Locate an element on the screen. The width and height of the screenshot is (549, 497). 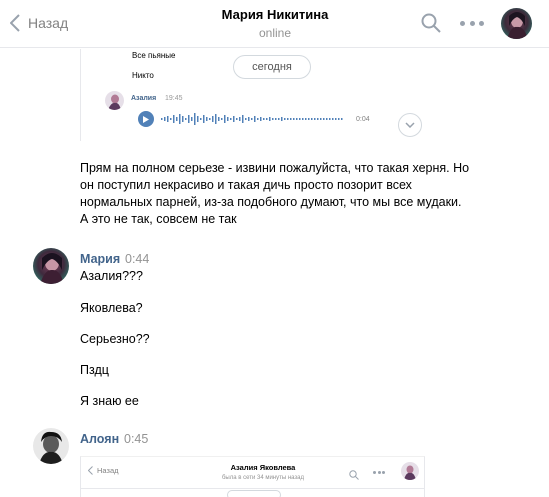
back-button: Назад is located at coordinates (39, 23).